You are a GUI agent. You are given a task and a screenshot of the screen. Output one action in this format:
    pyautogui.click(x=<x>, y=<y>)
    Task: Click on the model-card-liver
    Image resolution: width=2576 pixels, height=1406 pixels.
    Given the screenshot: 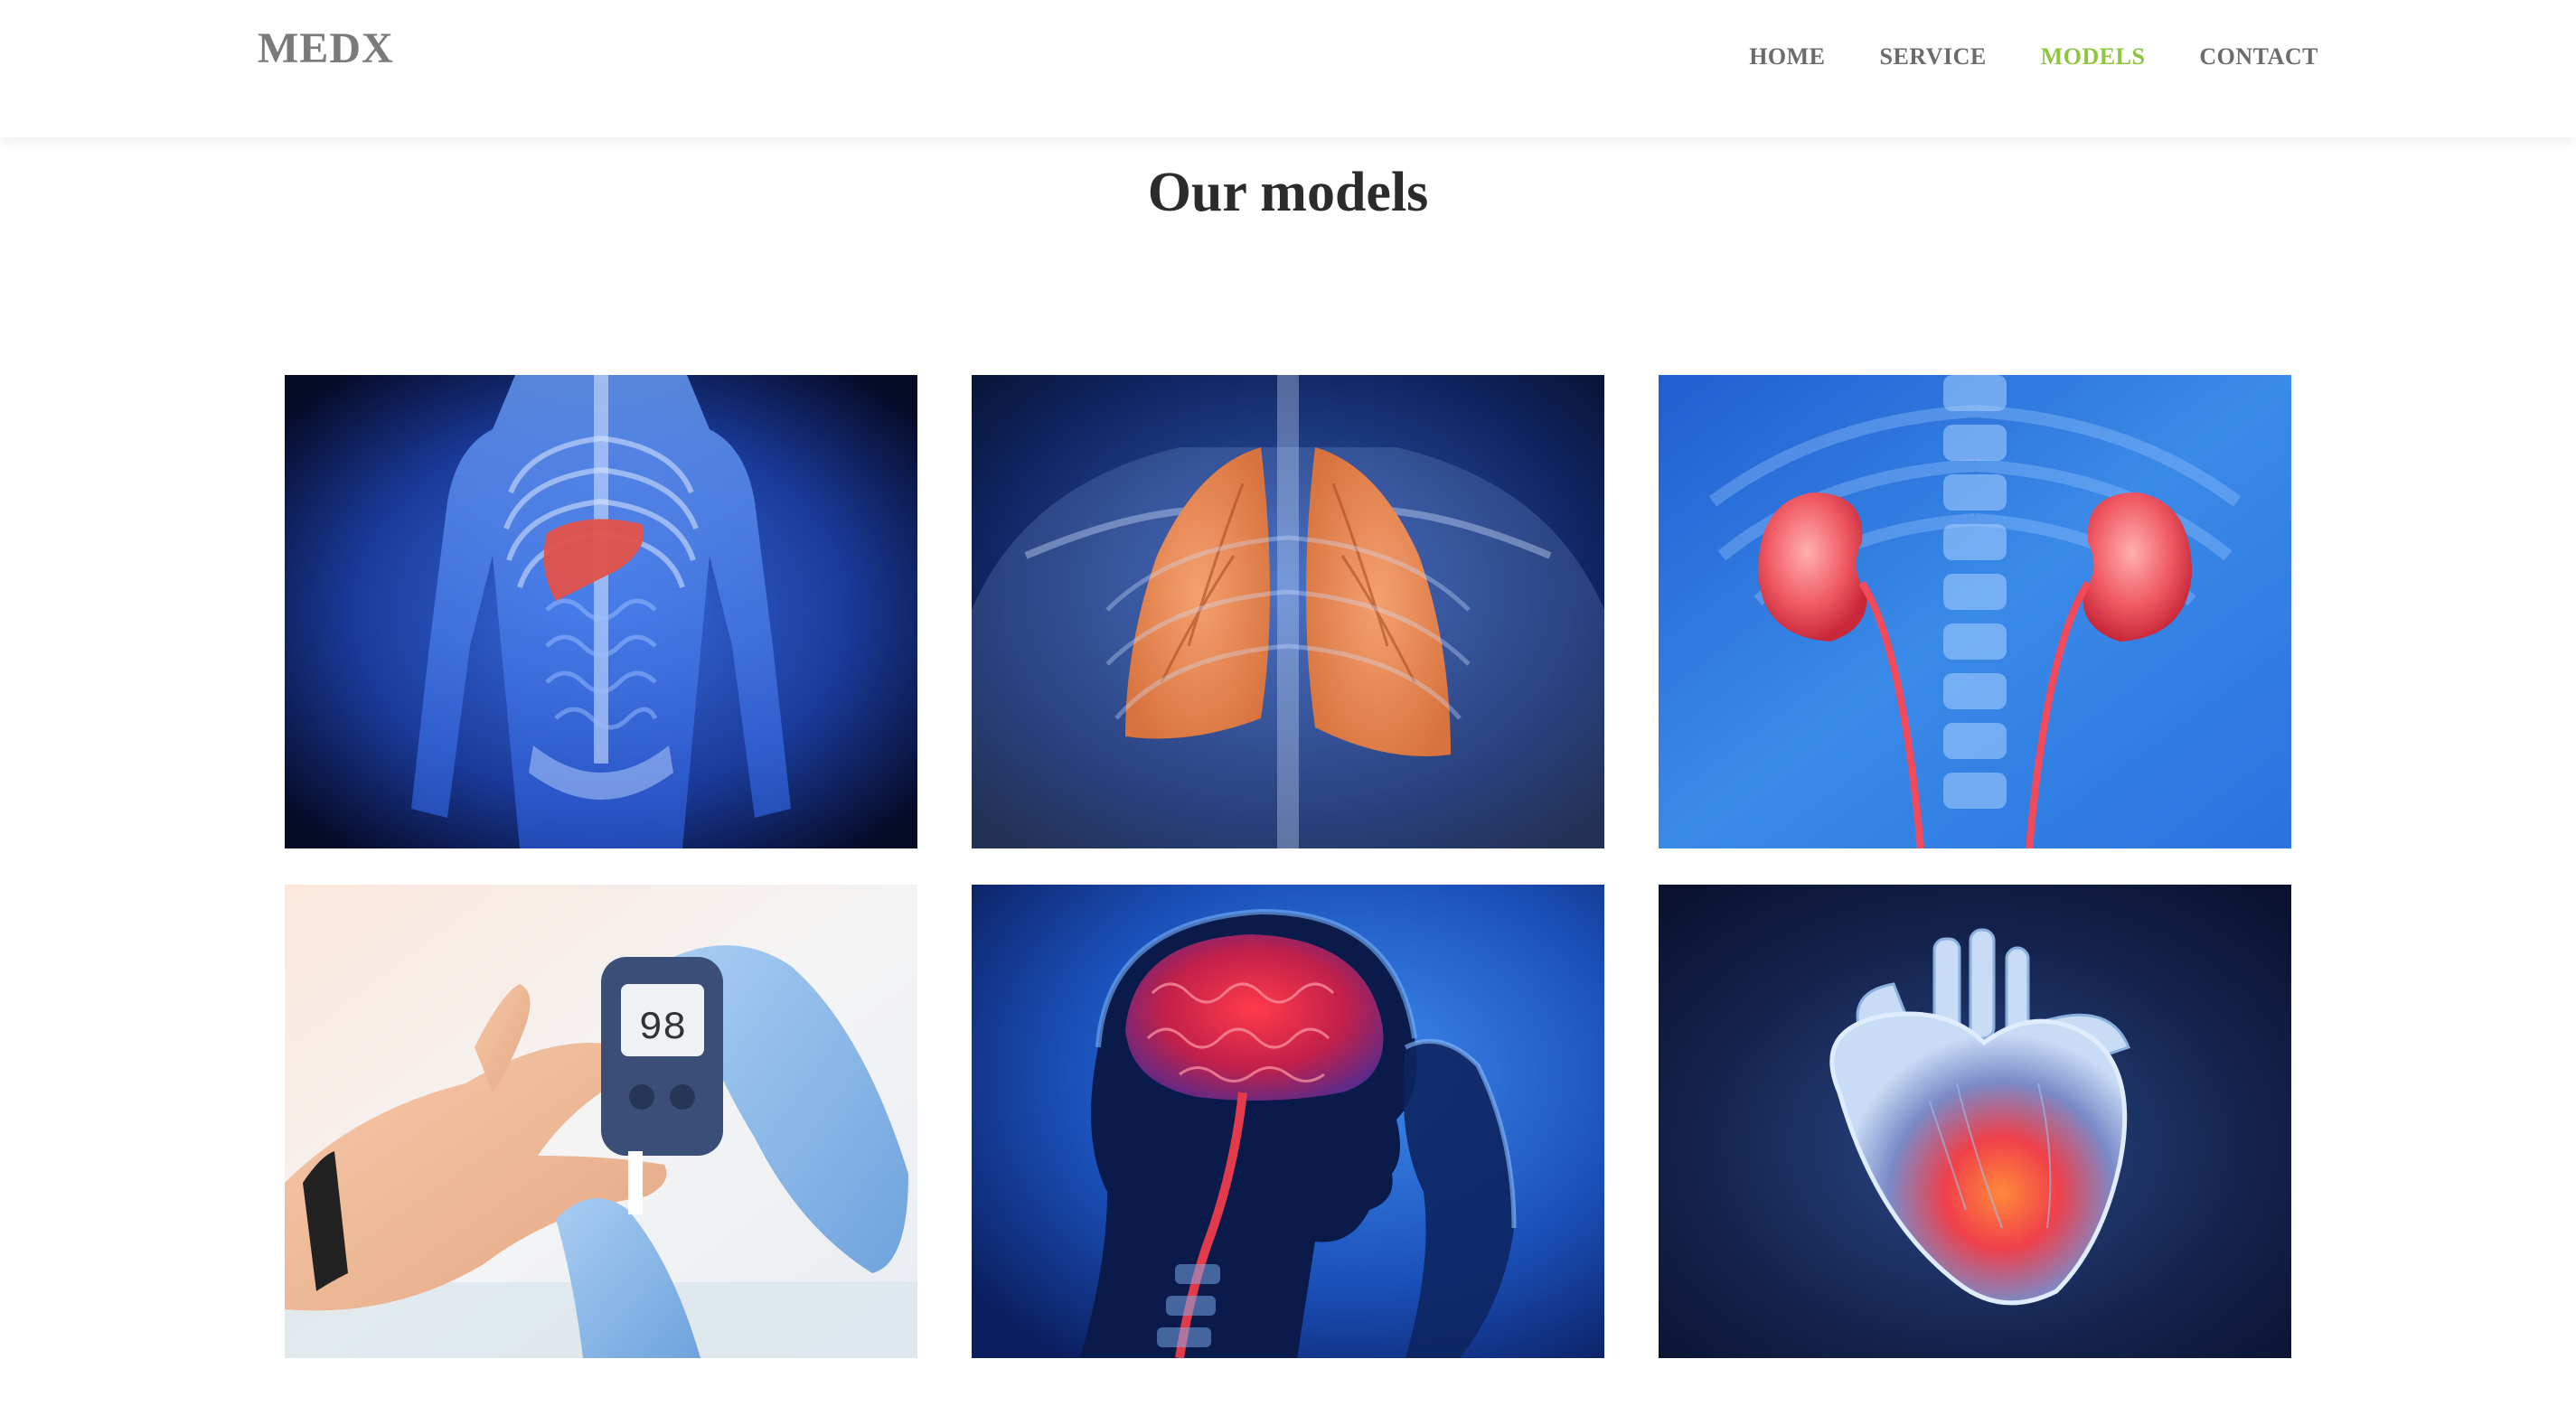 What is the action you would take?
    pyautogui.click(x=601, y=611)
    